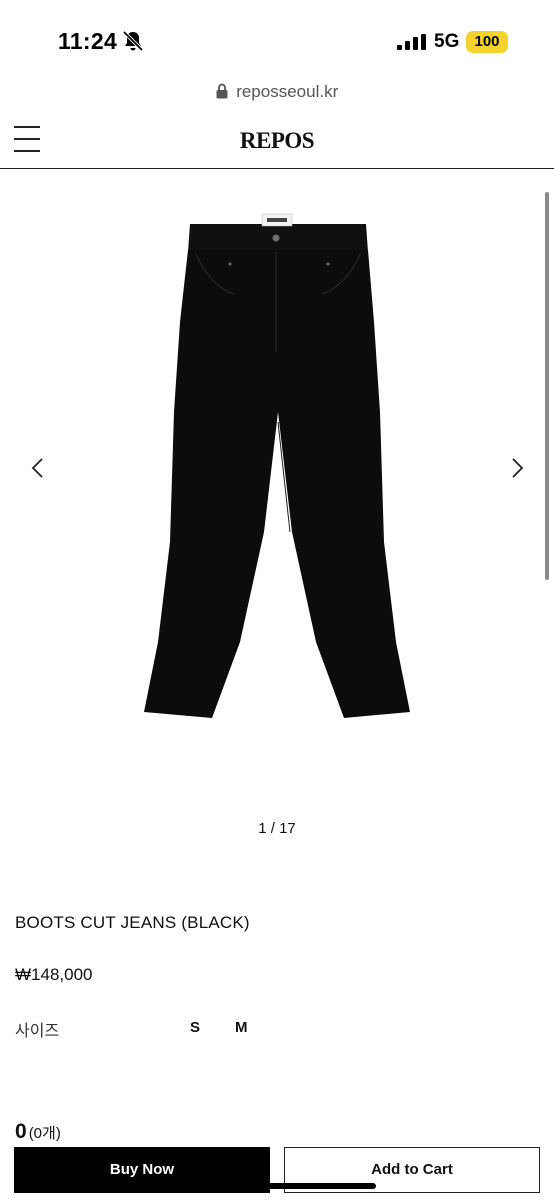 The width and height of the screenshot is (554, 1200). I want to click on order-total: 0 (0개), so click(38, 1132).